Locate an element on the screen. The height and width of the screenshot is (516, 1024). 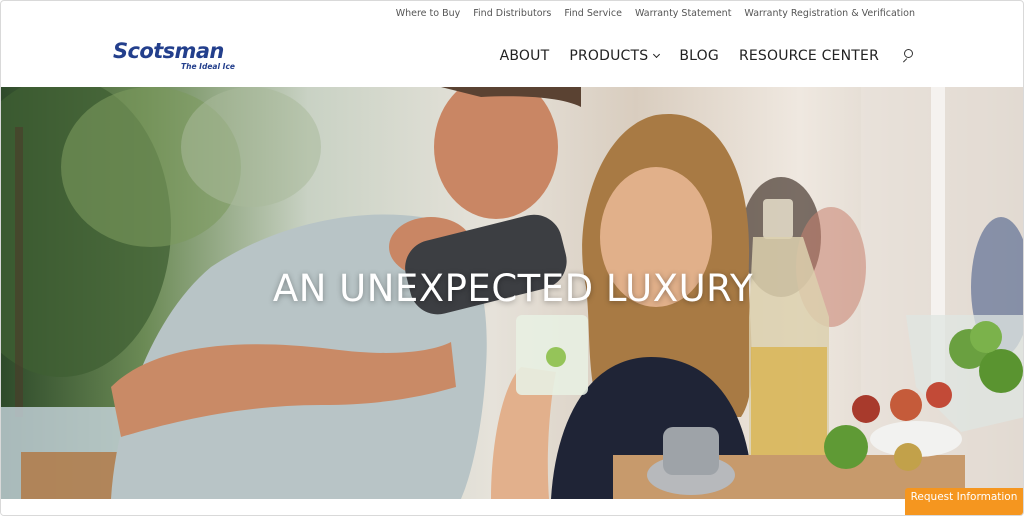
nav-about: ABOUT is located at coordinates (525, 56).